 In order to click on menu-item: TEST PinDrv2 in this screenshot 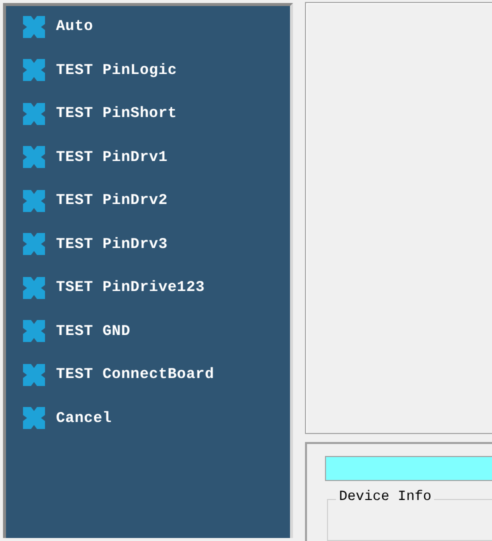, I will do `click(156, 200)`.